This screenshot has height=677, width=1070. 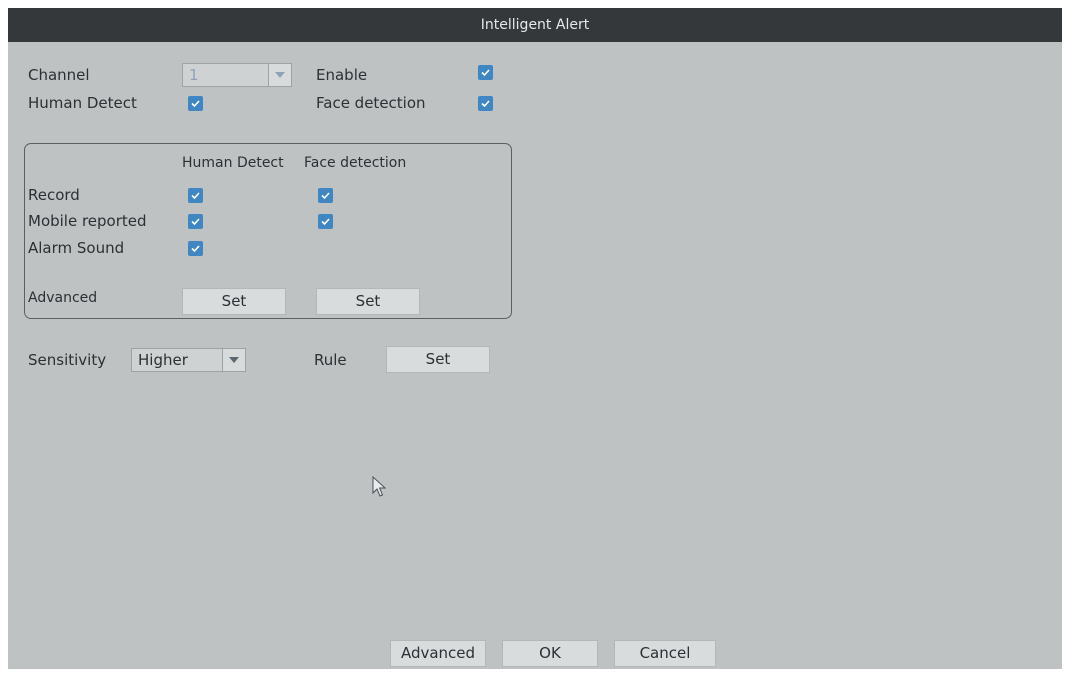 What do you see at coordinates (535, 25) in the screenshot?
I see `dialog-title: Intelligent Alert` at bounding box center [535, 25].